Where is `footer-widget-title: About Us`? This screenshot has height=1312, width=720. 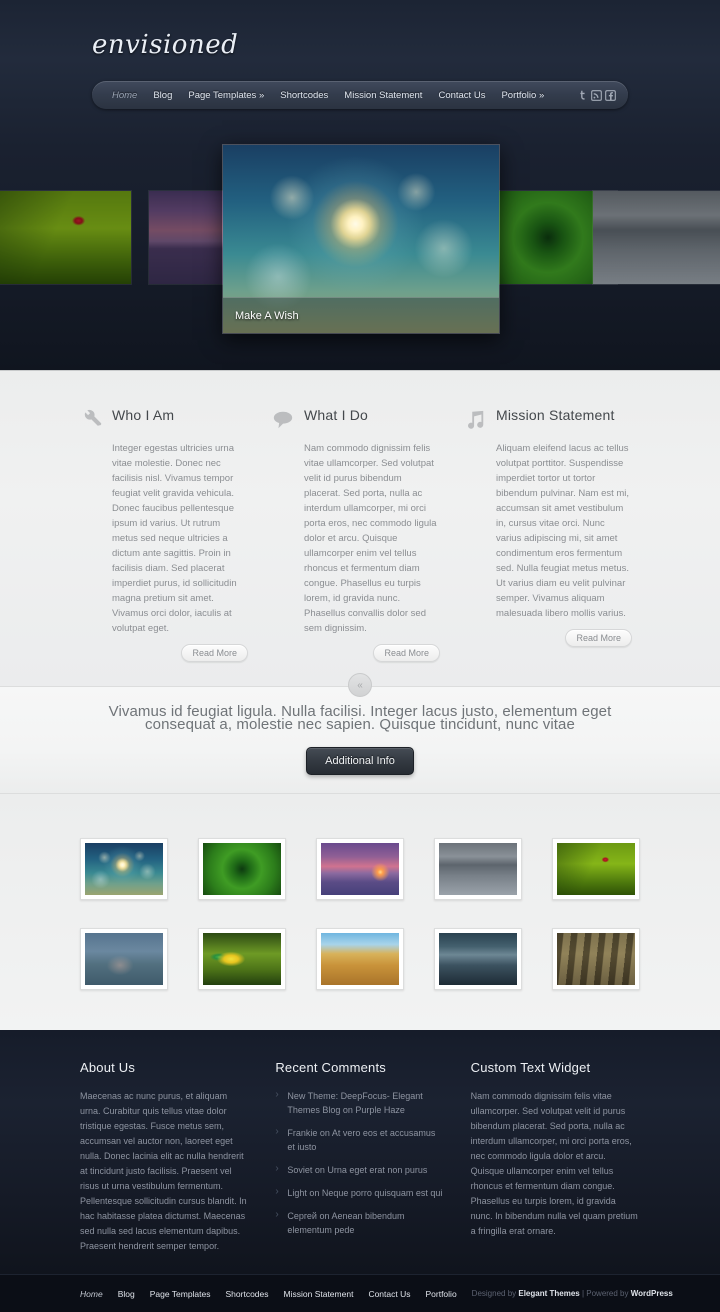
footer-widget-title: About Us is located at coordinates (108, 1067).